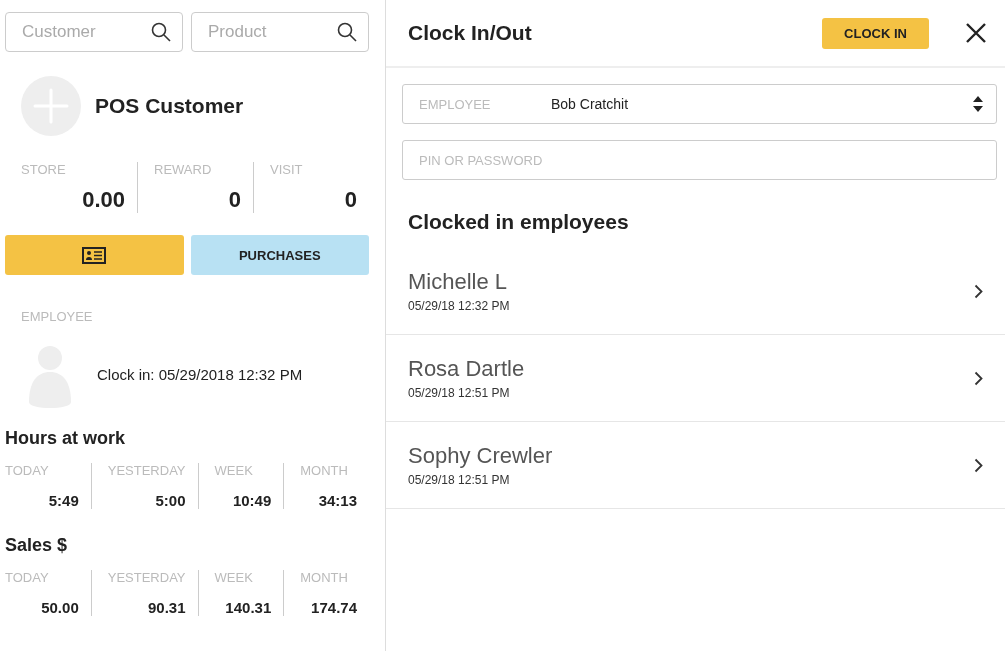 This screenshot has height=651, width=1005. What do you see at coordinates (63, 500) in the screenshot?
I see `stat-value: 5:49` at bounding box center [63, 500].